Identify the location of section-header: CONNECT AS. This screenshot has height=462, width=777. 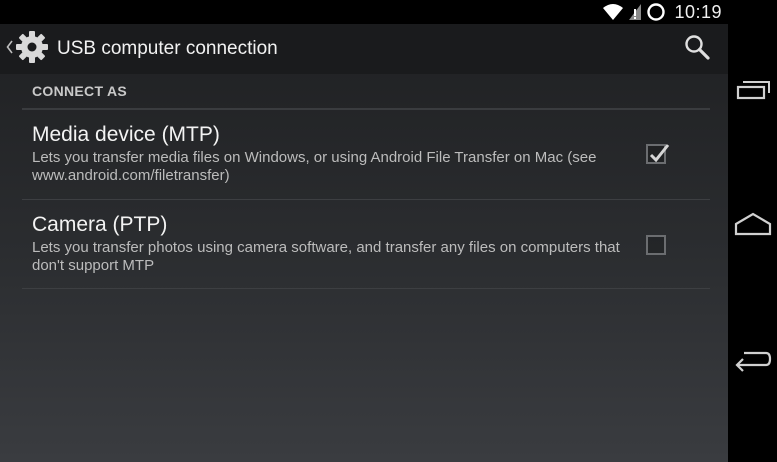
(366, 92).